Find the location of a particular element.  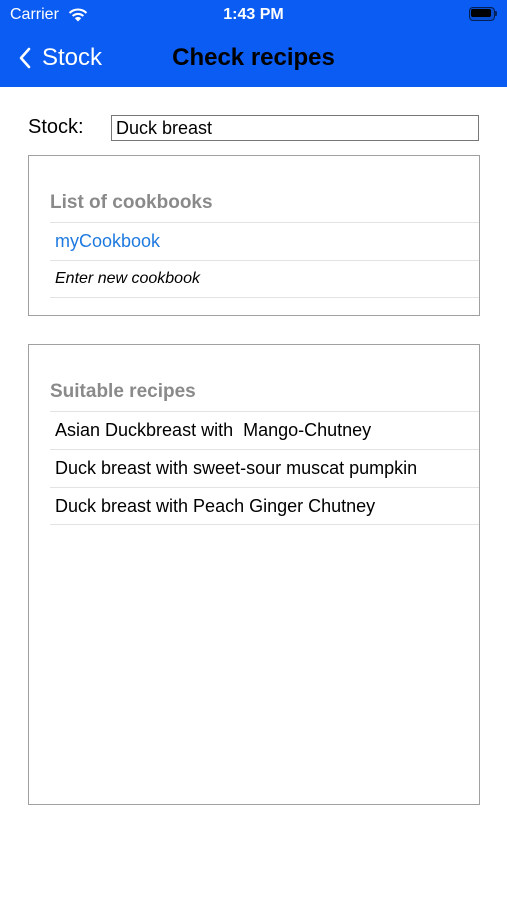

recipe-item-label: Duck breast with Peach Ginger Chutney is located at coordinates (215, 505).